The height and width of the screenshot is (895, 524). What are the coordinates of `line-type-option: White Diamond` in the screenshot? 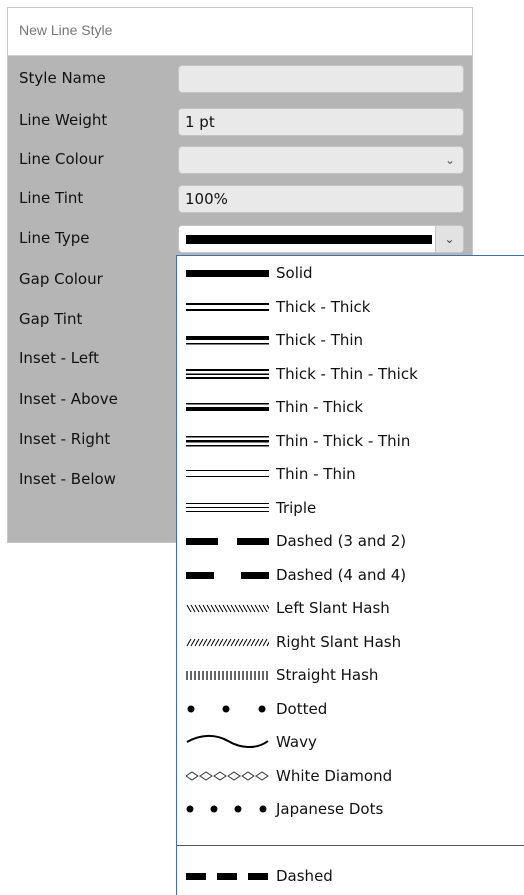 It's located at (350, 776).